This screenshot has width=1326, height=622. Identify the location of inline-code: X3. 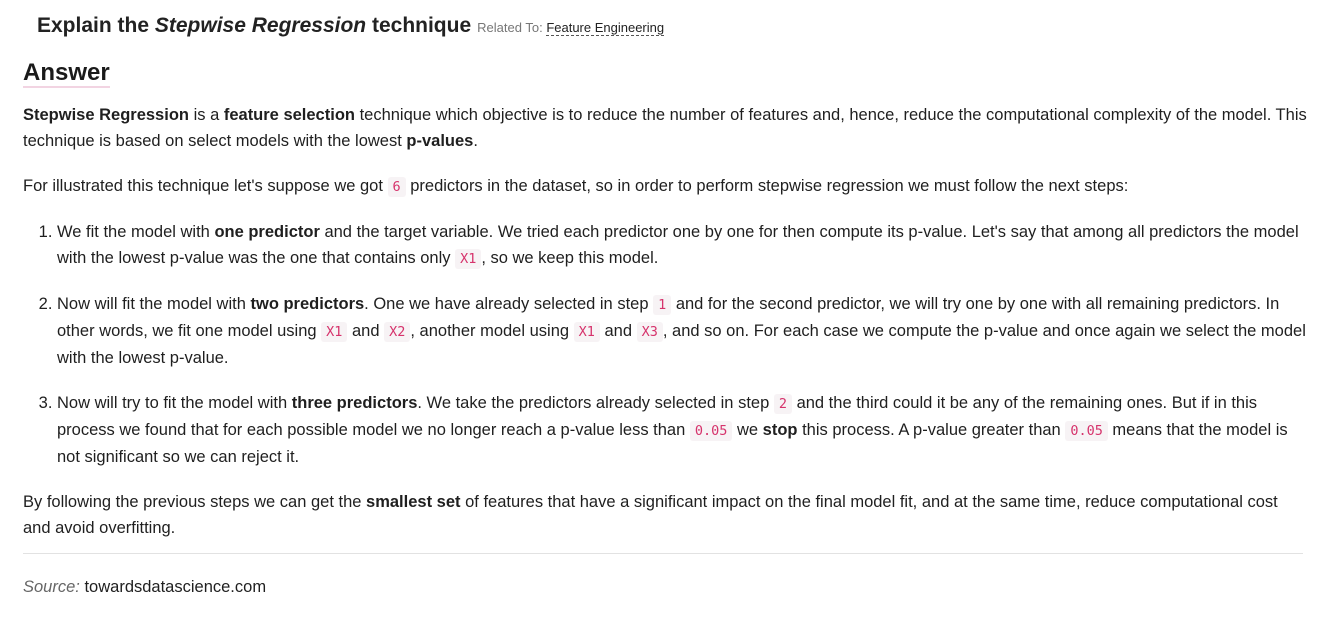
(649, 332).